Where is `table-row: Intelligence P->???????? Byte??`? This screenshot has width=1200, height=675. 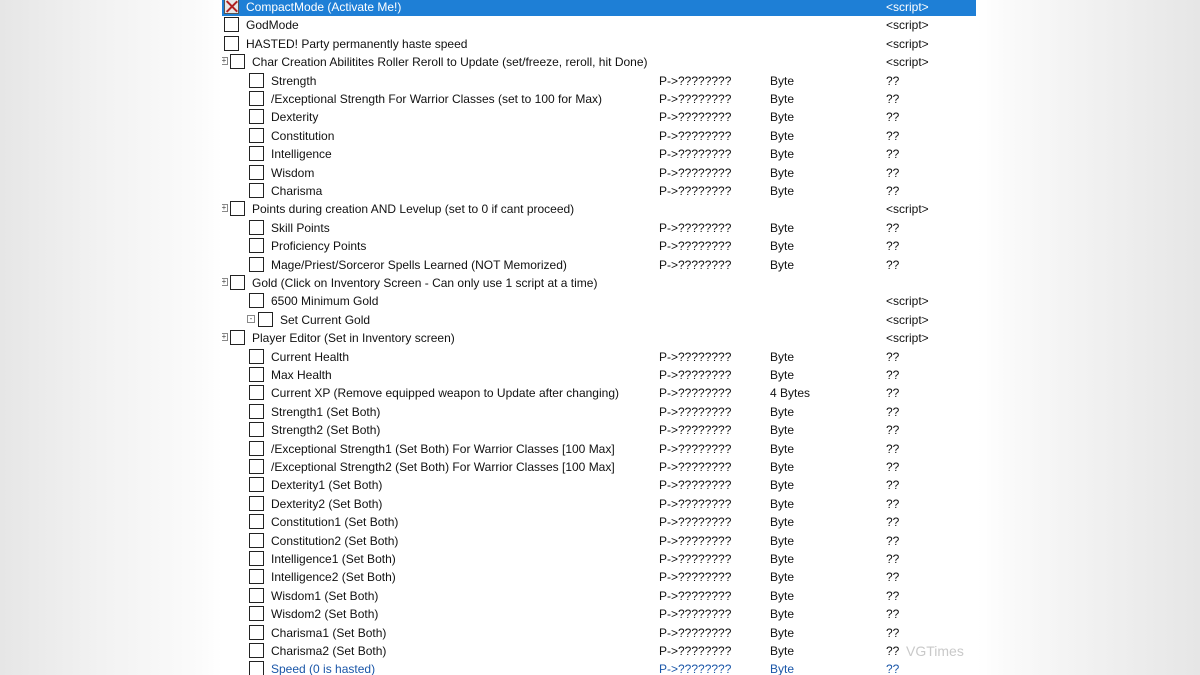 table-row: Intelligence P->???????? Byte?? is located at coordinates (599, 154).